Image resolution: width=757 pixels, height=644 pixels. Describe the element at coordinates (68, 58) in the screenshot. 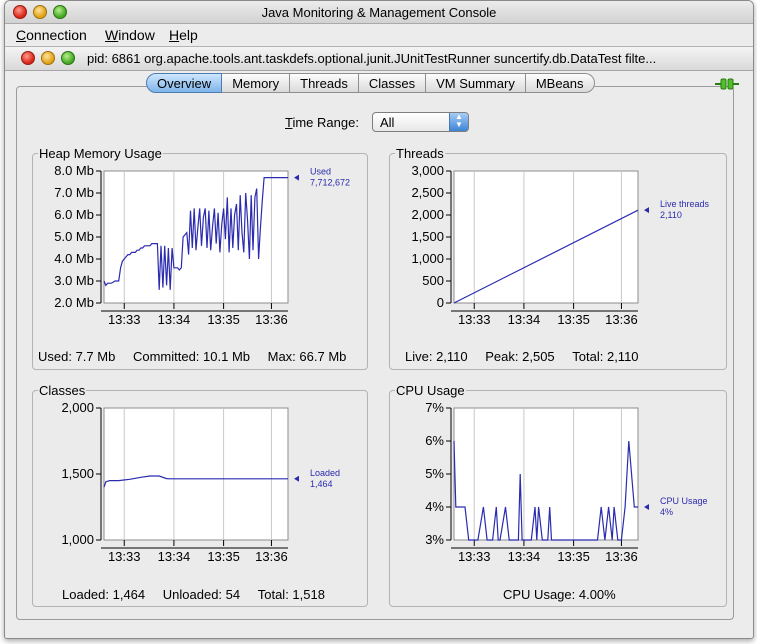

I see `maximize-frame-button` at that location.